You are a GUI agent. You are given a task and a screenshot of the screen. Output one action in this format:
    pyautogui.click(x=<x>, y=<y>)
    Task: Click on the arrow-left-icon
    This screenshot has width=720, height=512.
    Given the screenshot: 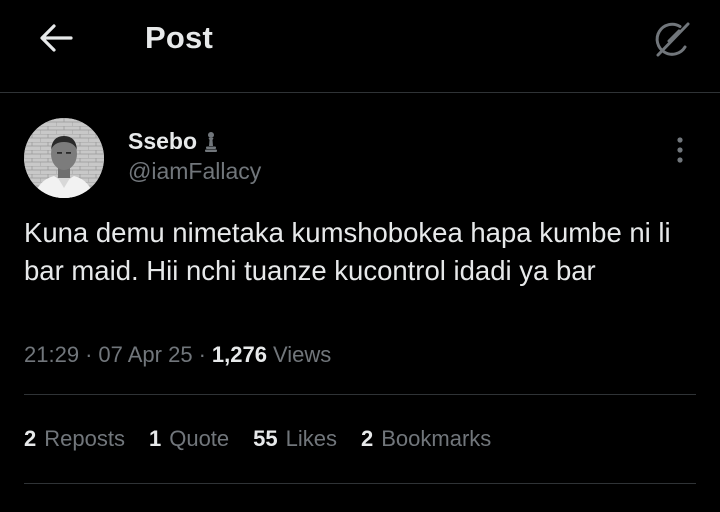 What is the action you would take?
    pyautogui.click(x=56, y=38)
    